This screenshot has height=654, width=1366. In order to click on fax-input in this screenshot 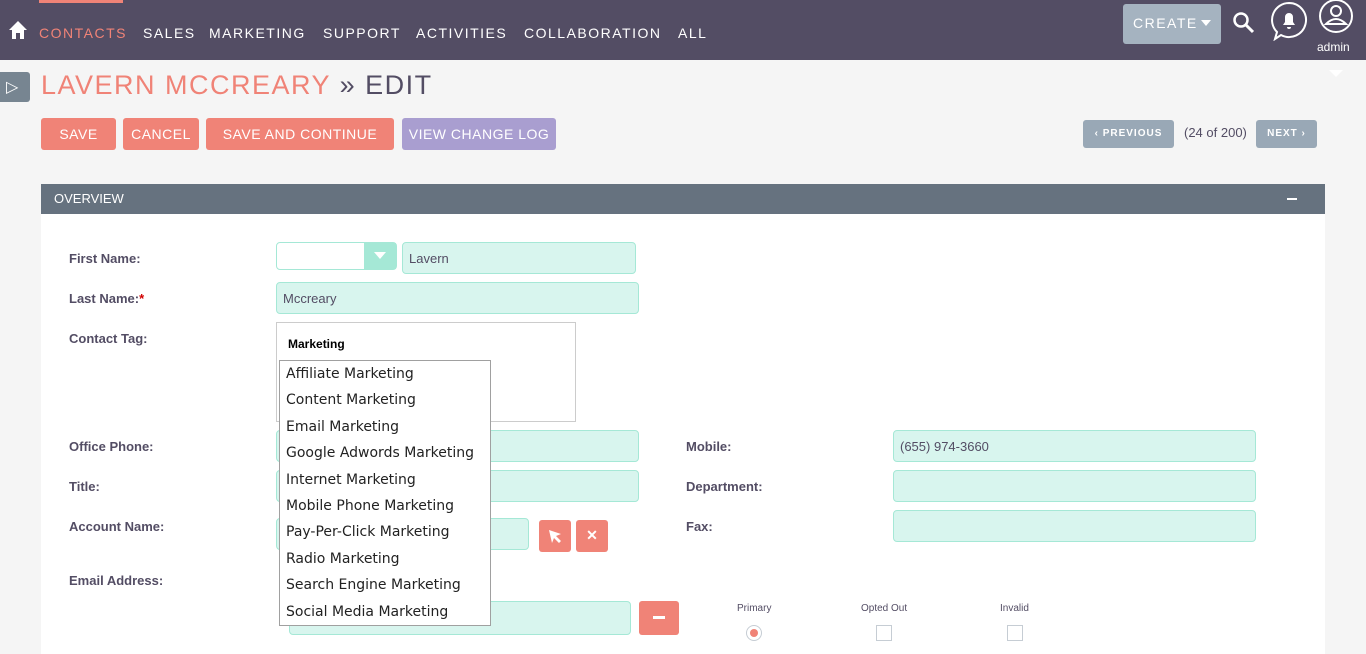, I will do `click(1074, 526)`.